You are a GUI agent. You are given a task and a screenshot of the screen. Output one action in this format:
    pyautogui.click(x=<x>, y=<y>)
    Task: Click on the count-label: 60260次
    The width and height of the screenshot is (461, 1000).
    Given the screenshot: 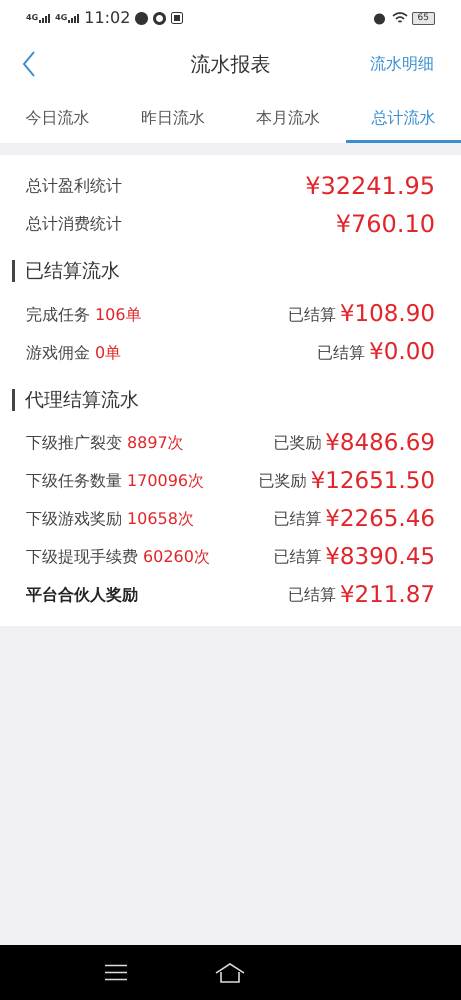 What is the action you would take?
    pyautogui.click(x=176, y=557)
    